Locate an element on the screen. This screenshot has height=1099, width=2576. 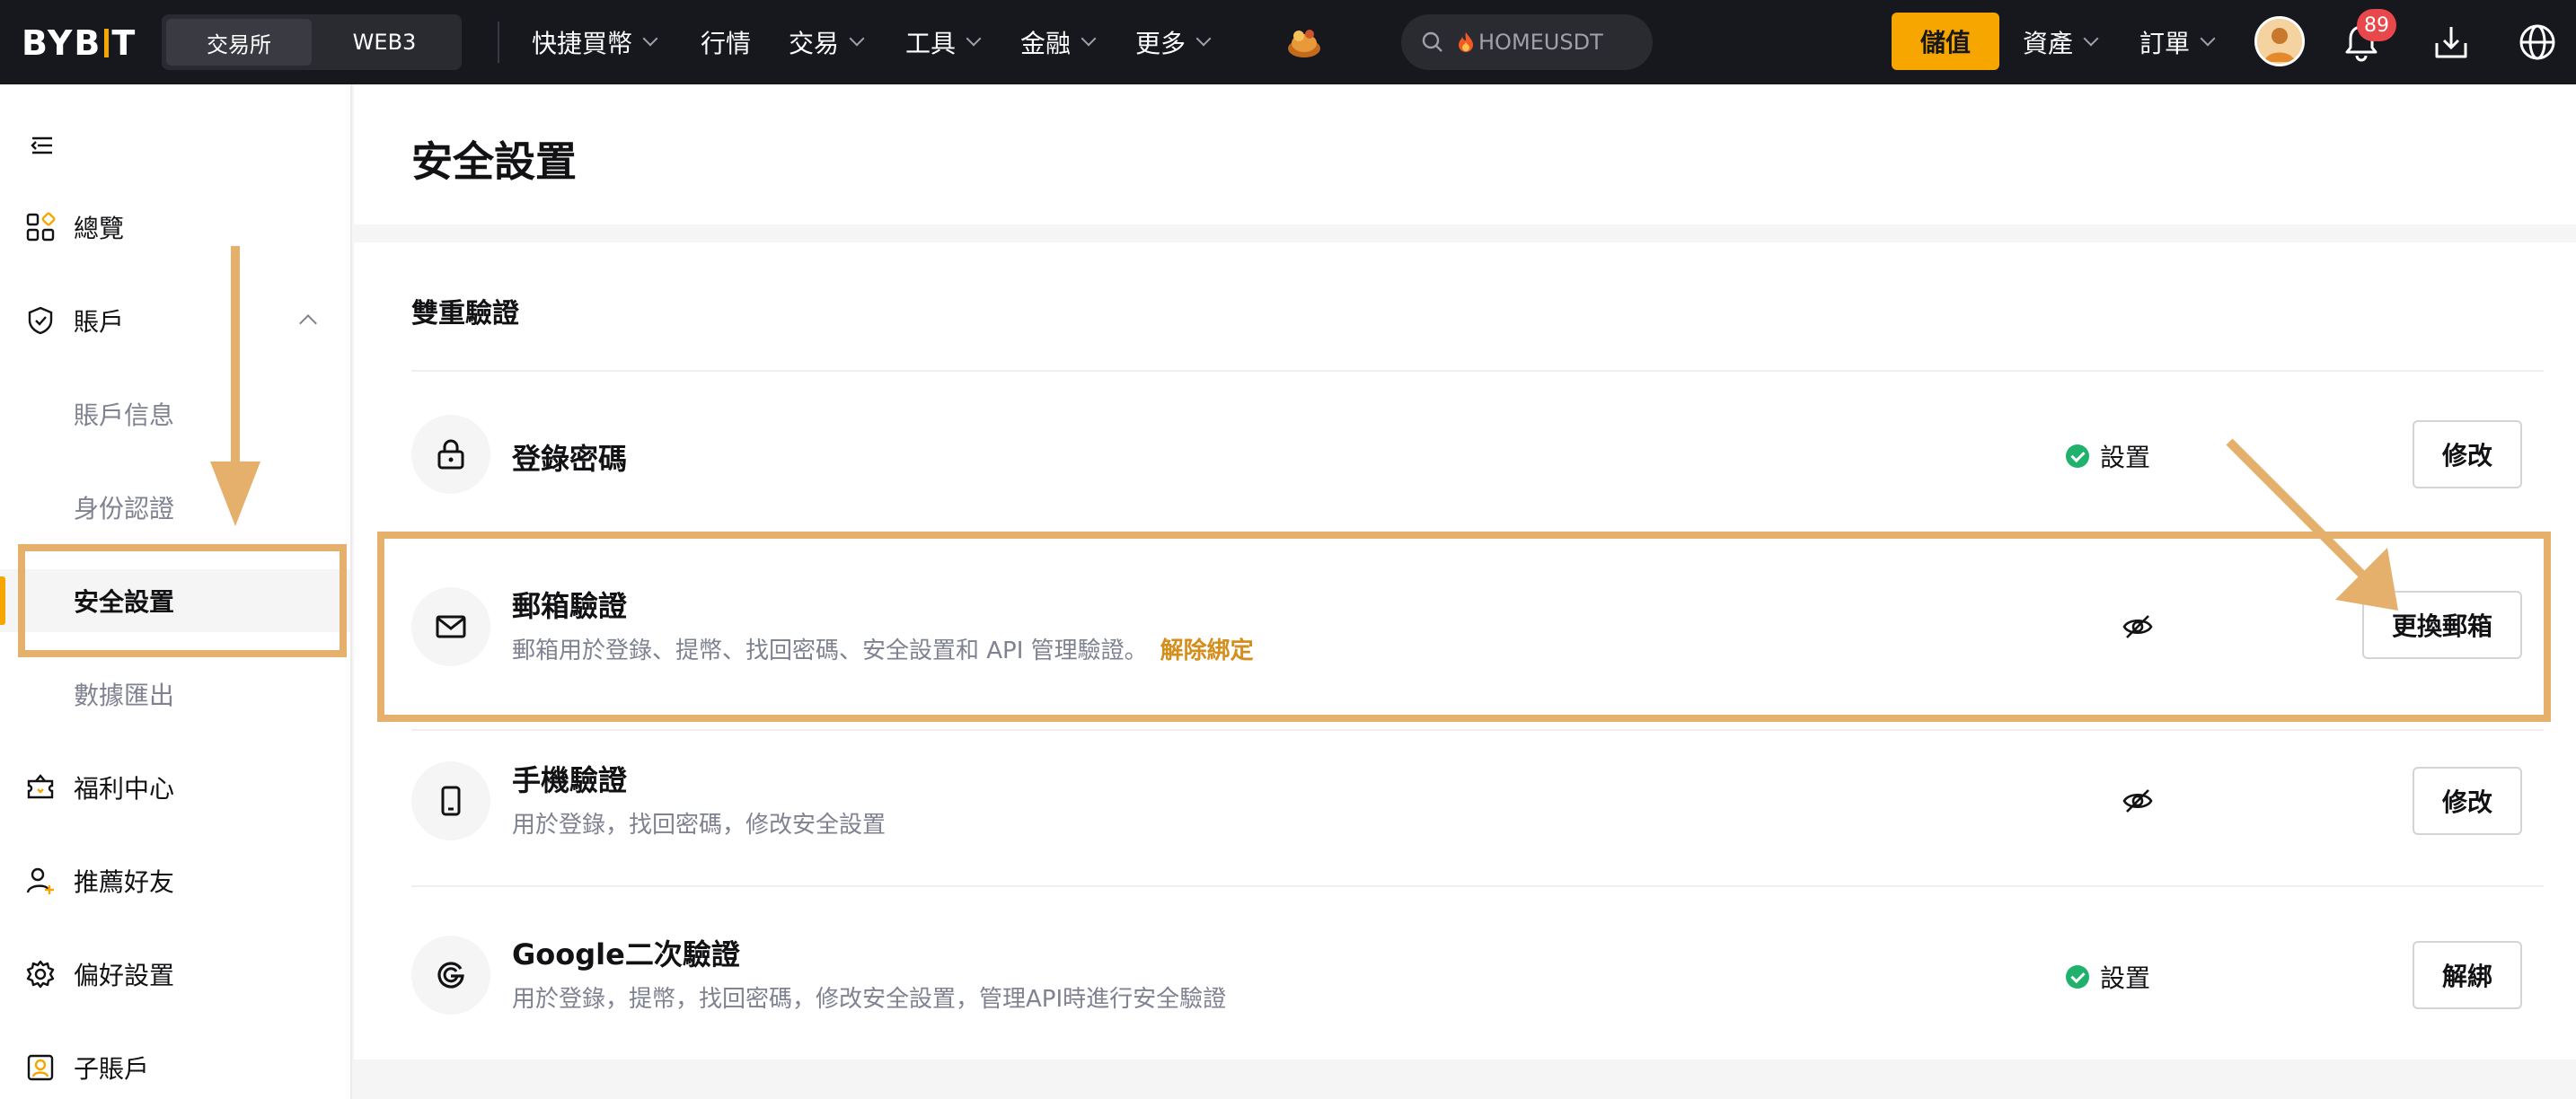
sidebar-item-overview: 總覽 is located at coordinates (175, 227).